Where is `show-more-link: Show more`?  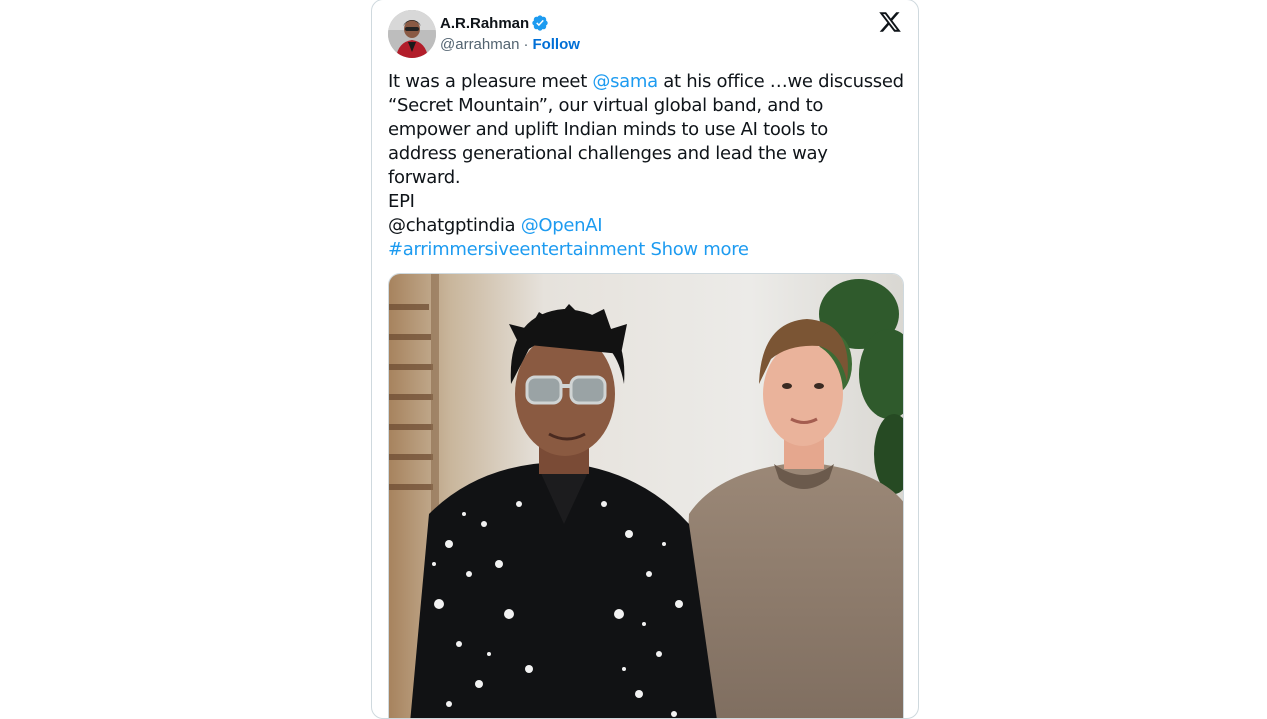 show-more-link: Show more is located at coordinates (699, 249).